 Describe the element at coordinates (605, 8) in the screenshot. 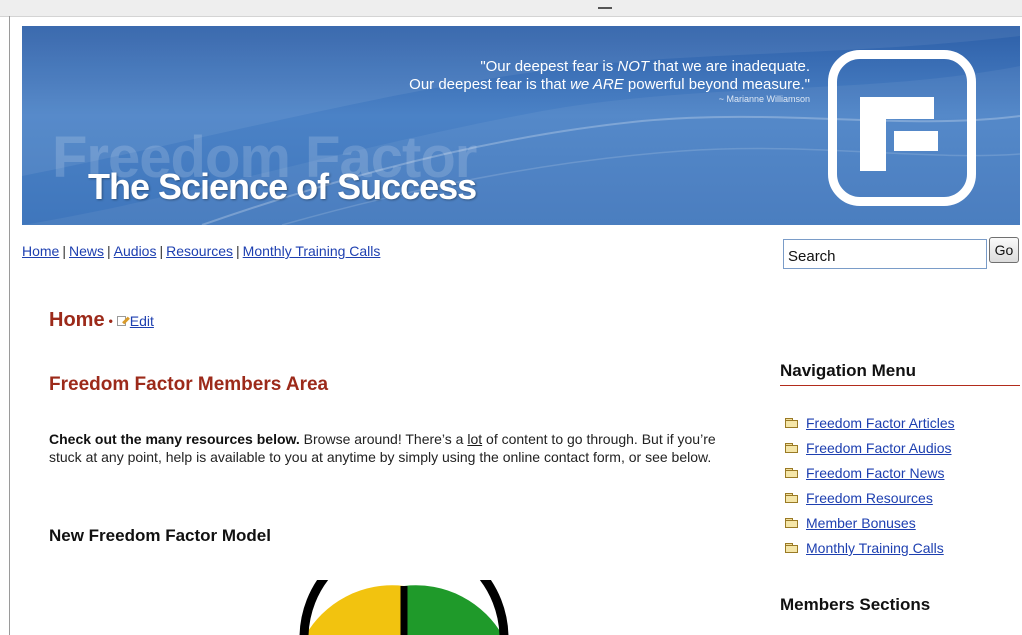

I see `minimize-mark` at that location.